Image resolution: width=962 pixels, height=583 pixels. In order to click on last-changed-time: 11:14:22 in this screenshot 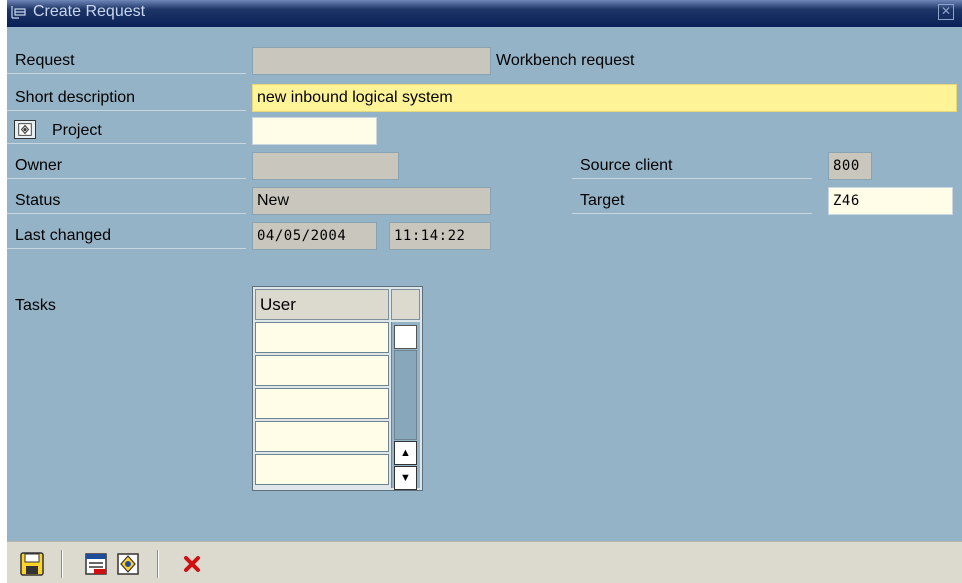, I will do `click(440, 236)`.